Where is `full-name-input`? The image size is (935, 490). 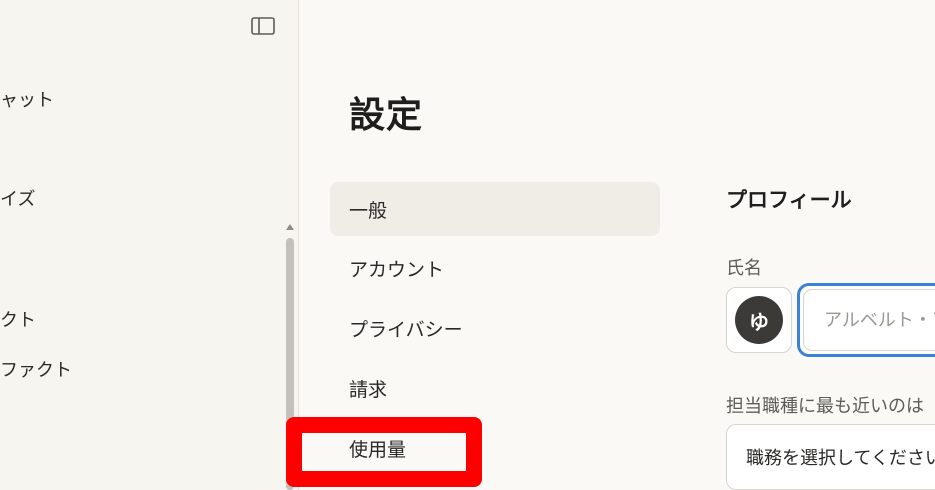
full-name-input is located at coordinates (869, 320).